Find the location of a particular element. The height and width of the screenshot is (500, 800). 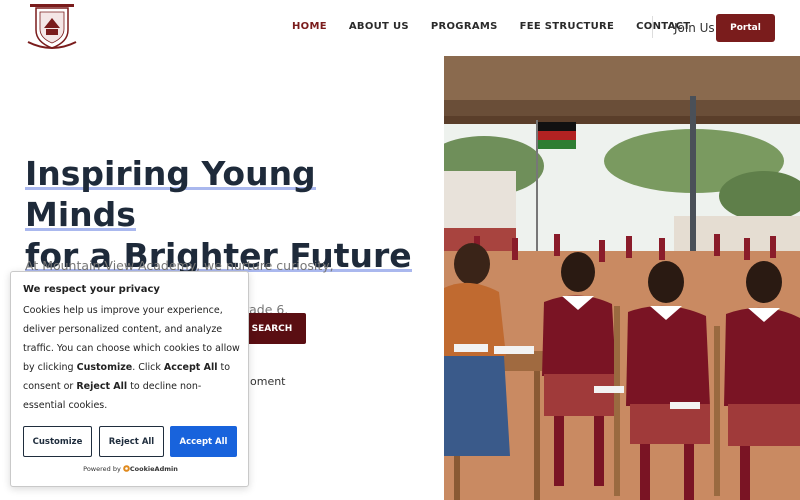

cookie-body-reject: Reject All is located at coordinates (102, 386).